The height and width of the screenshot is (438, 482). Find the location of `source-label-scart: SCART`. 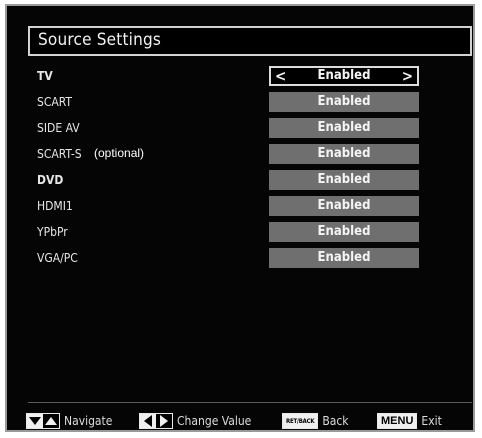

source-label-scart: SCART is located at coordinates (54, 102).